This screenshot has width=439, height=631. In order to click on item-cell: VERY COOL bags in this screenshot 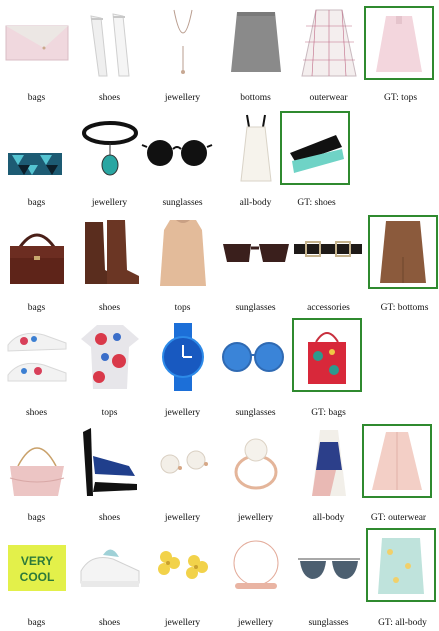, I will do `click(36, 577)`.